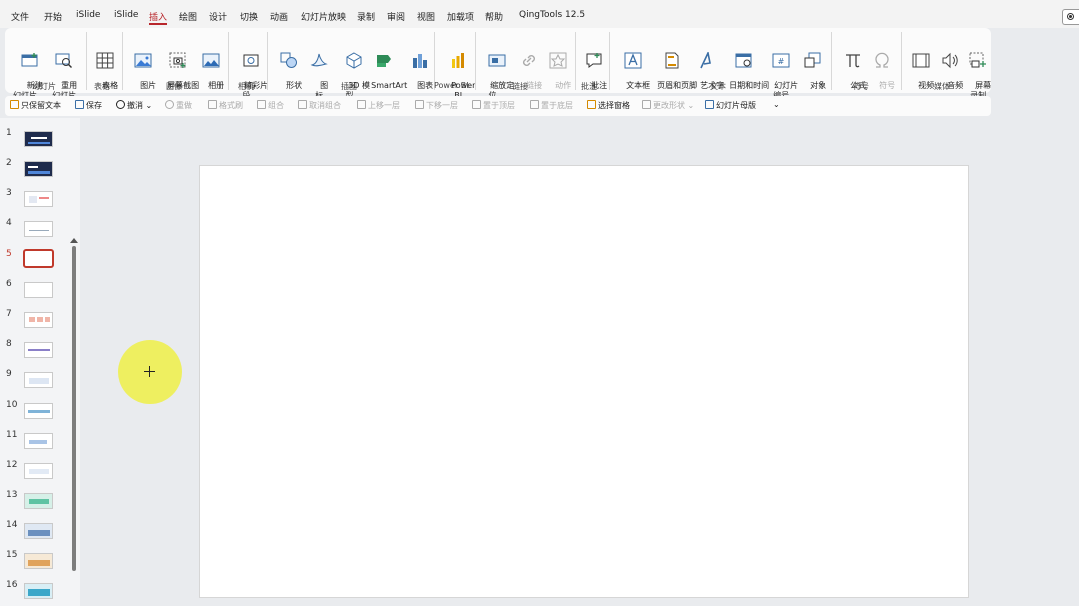 This screenshot has height=606, width=1079. What do you see at coordinates (74, 240) in the screenshot?
I see `scroll-up-arrow` at bounding box center [74, 240].